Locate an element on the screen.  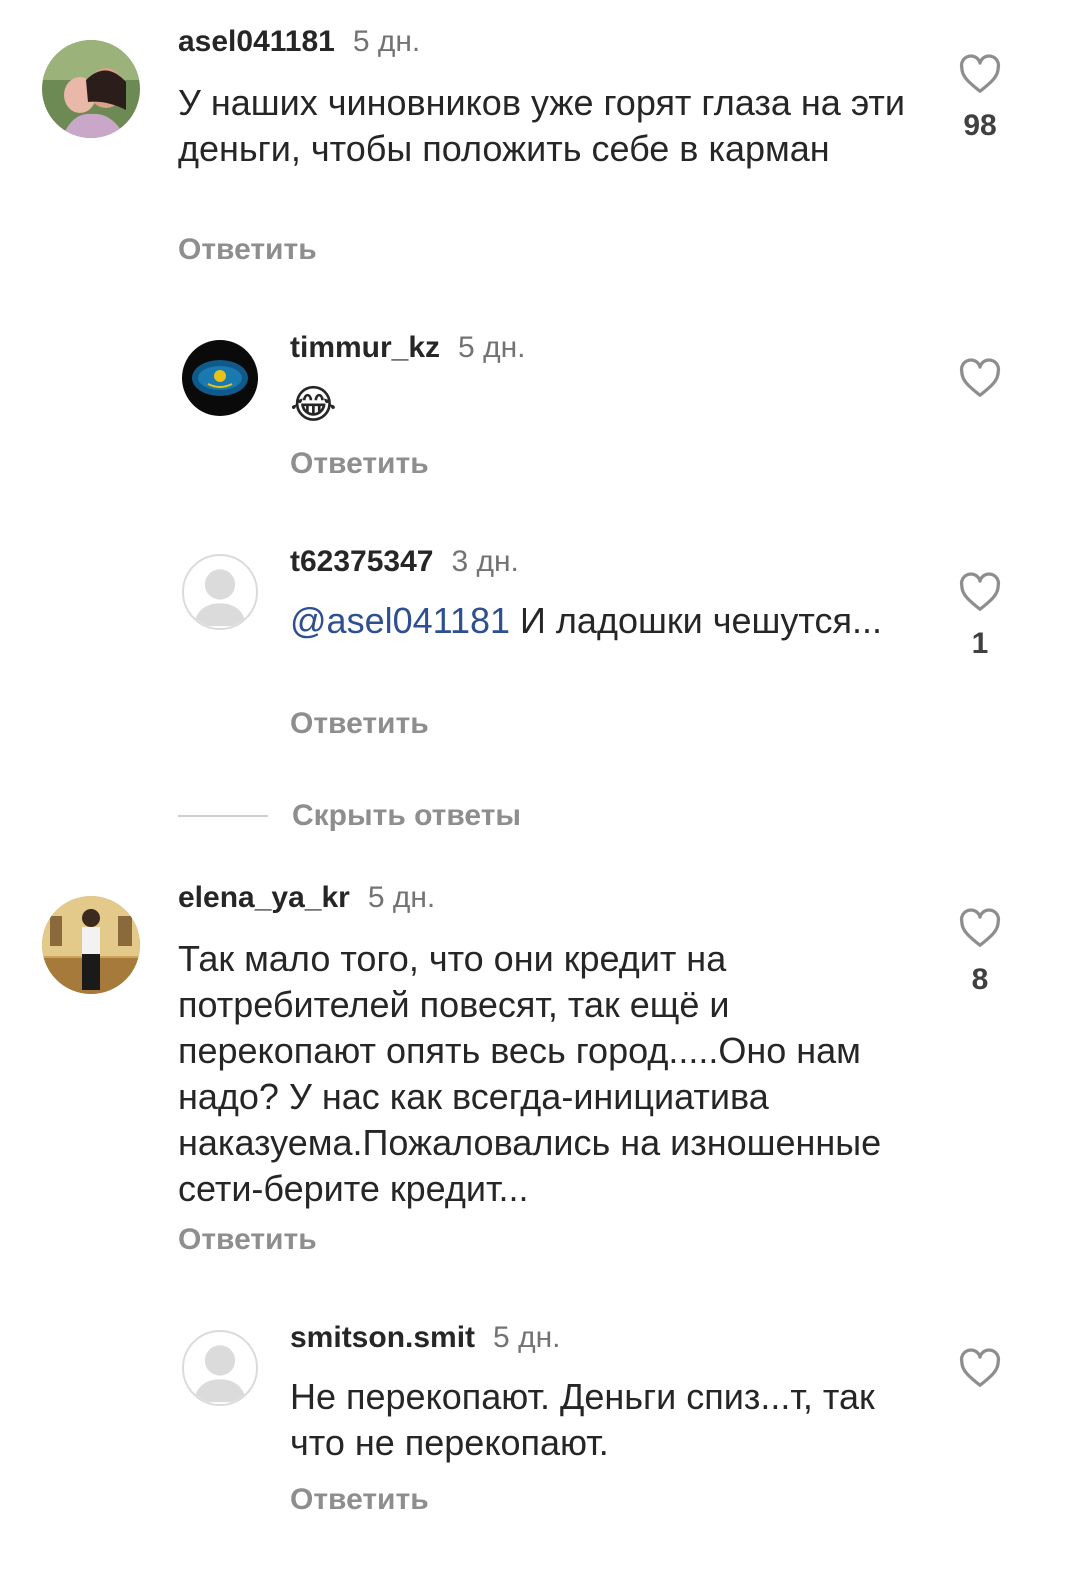
comment-text: 😂 is located at coordinates (313, 405).